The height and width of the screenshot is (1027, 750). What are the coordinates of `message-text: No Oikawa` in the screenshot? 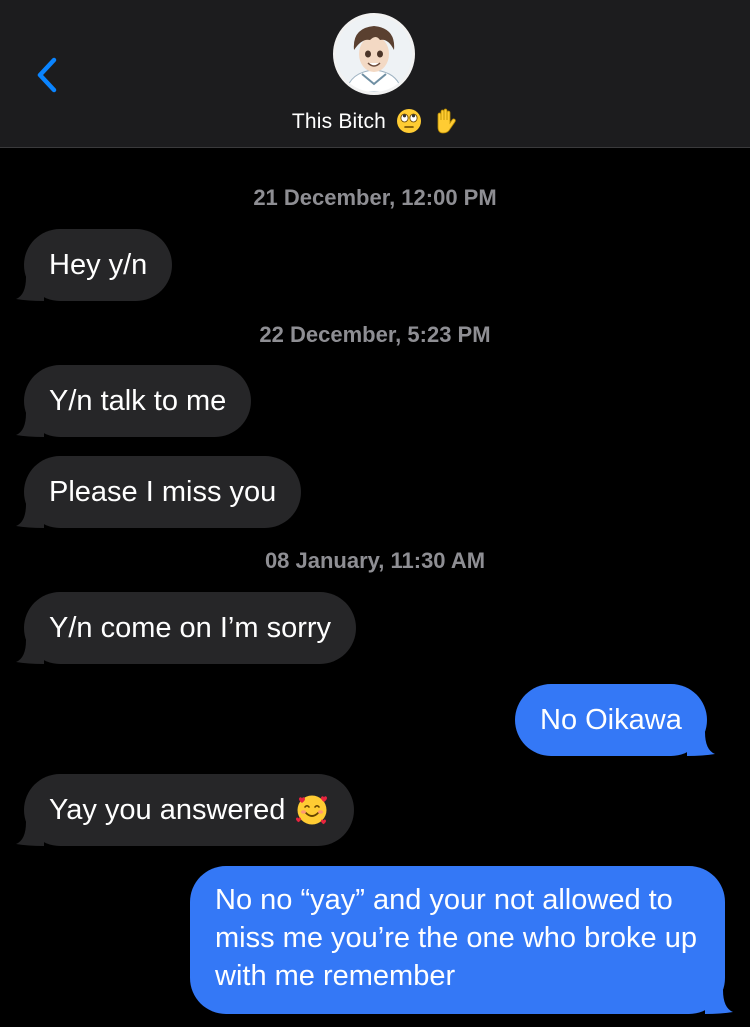 It's located at (611, 720).